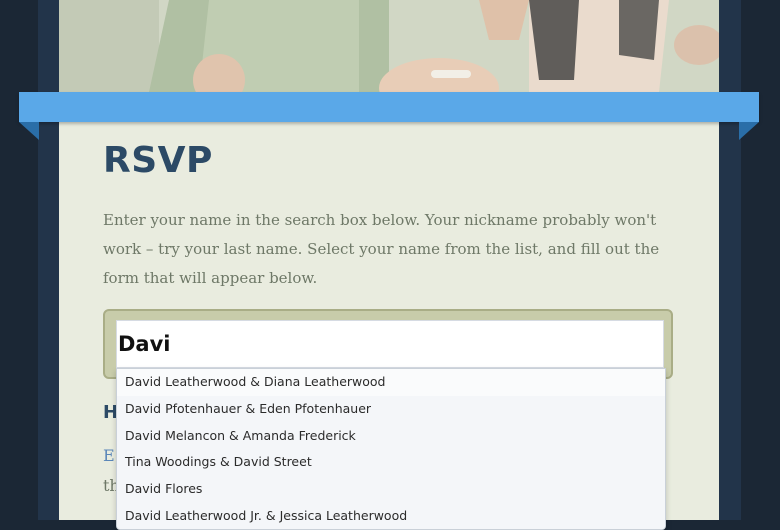  I want to click on suggestion-item: Tina Woodings & David Street, so click(391, 463).